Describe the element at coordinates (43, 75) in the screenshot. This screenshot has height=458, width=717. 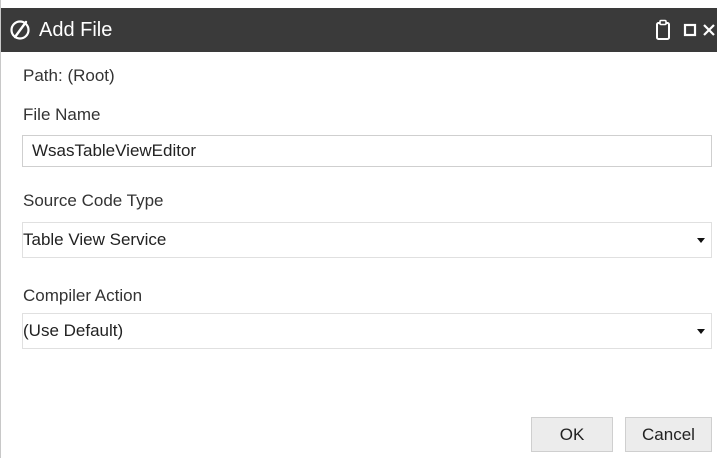
I see `path-label: Path:` at that location.